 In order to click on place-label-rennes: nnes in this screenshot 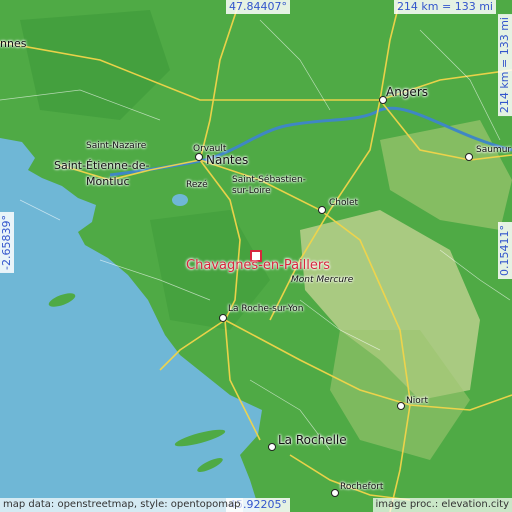, I will do `click(13, 43)`.